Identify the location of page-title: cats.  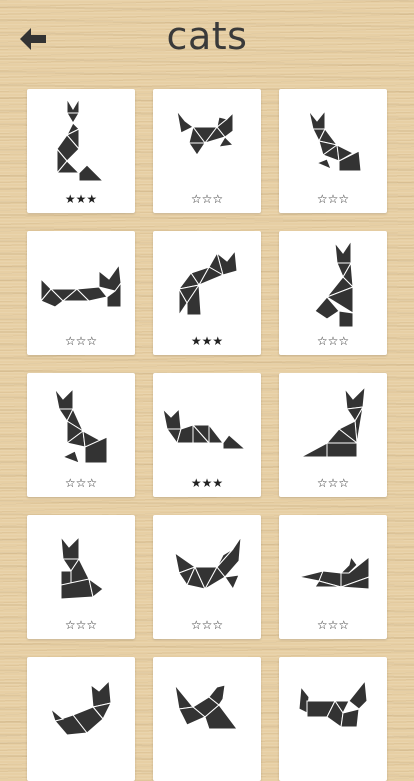
(207, 36).